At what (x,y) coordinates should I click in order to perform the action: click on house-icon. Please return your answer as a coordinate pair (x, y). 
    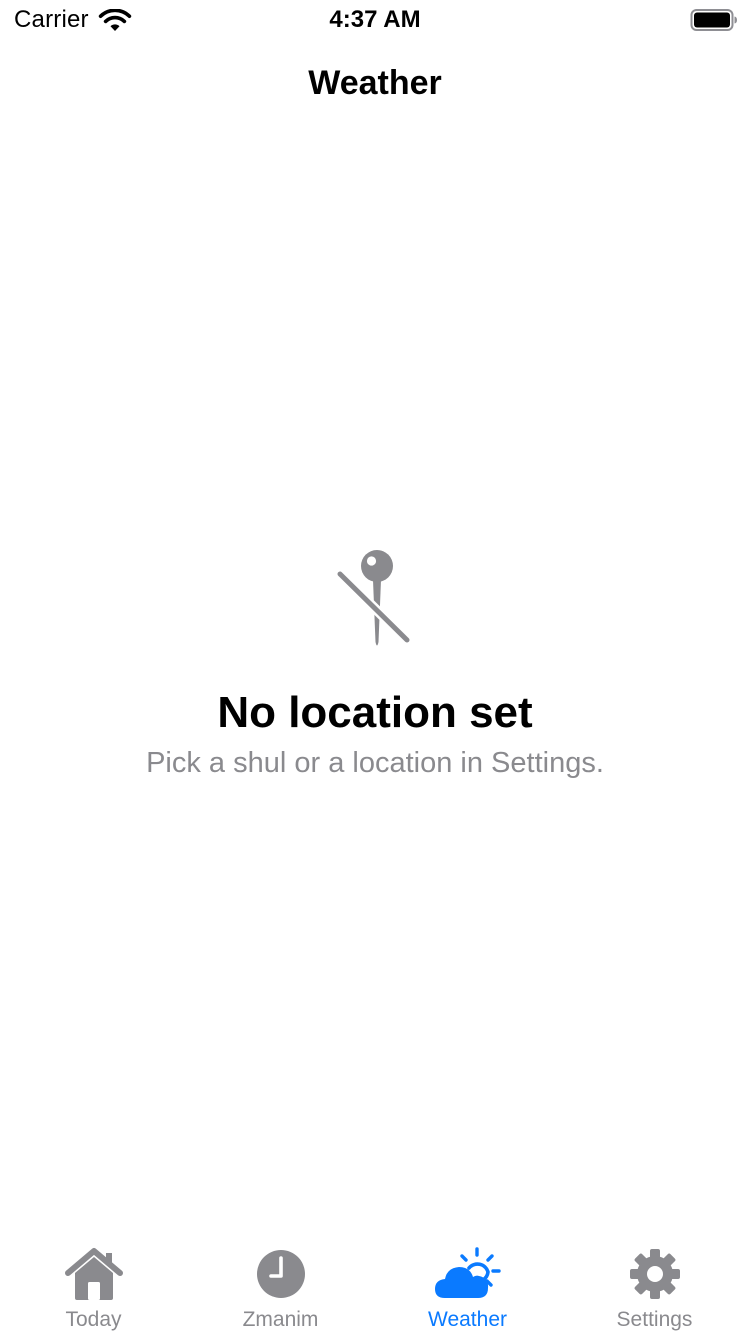
    Looking at the image, I should click on (93, 1274).